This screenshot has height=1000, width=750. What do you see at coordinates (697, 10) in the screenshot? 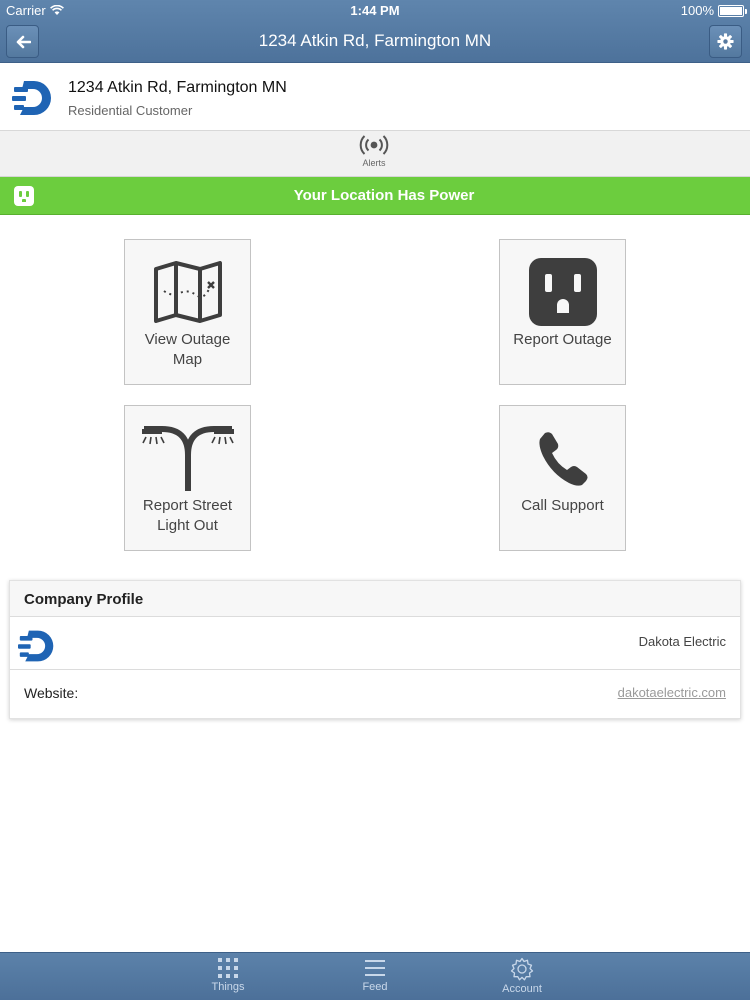
I see `battery-label: 100%` at bounding box center [697, 10].